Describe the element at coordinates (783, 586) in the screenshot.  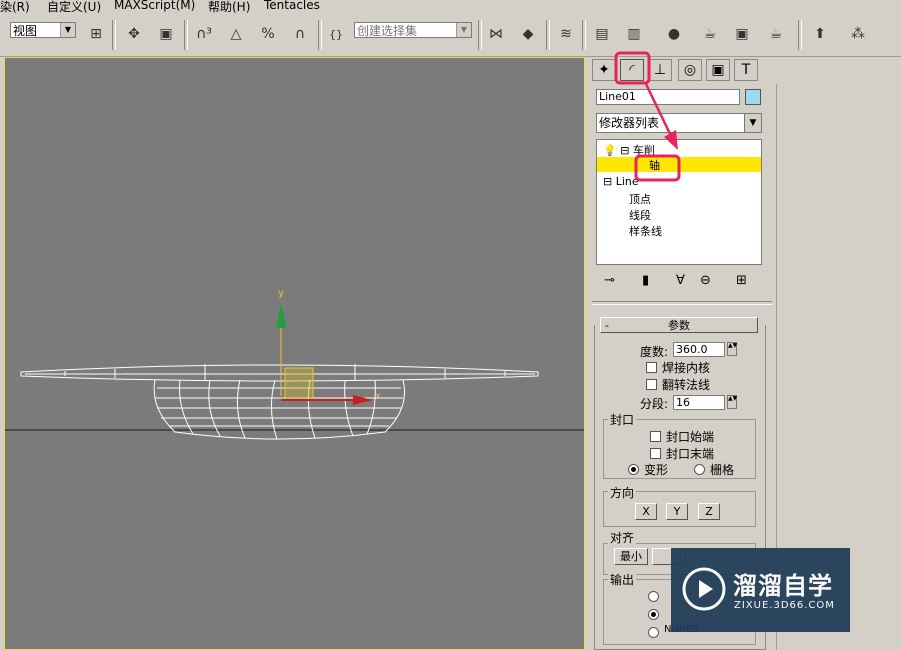
I see `watermark-title: 溜溜自学` at that location.